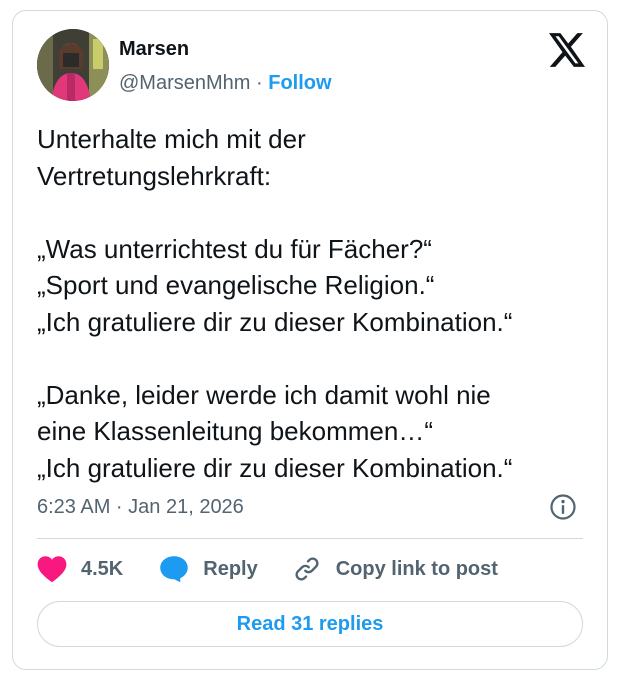 The image size is (620, 682). Describe the element at coordinates (310, 538) in the screenshot. I see `divider` at that location.